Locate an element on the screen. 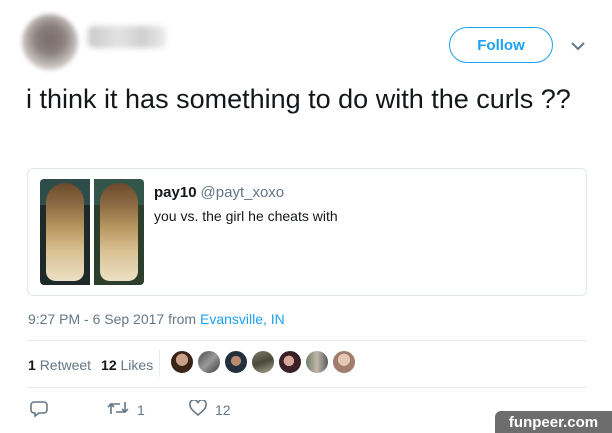  quote-user: pay10 @payt_xoxo is located at coordinates (219, 192).